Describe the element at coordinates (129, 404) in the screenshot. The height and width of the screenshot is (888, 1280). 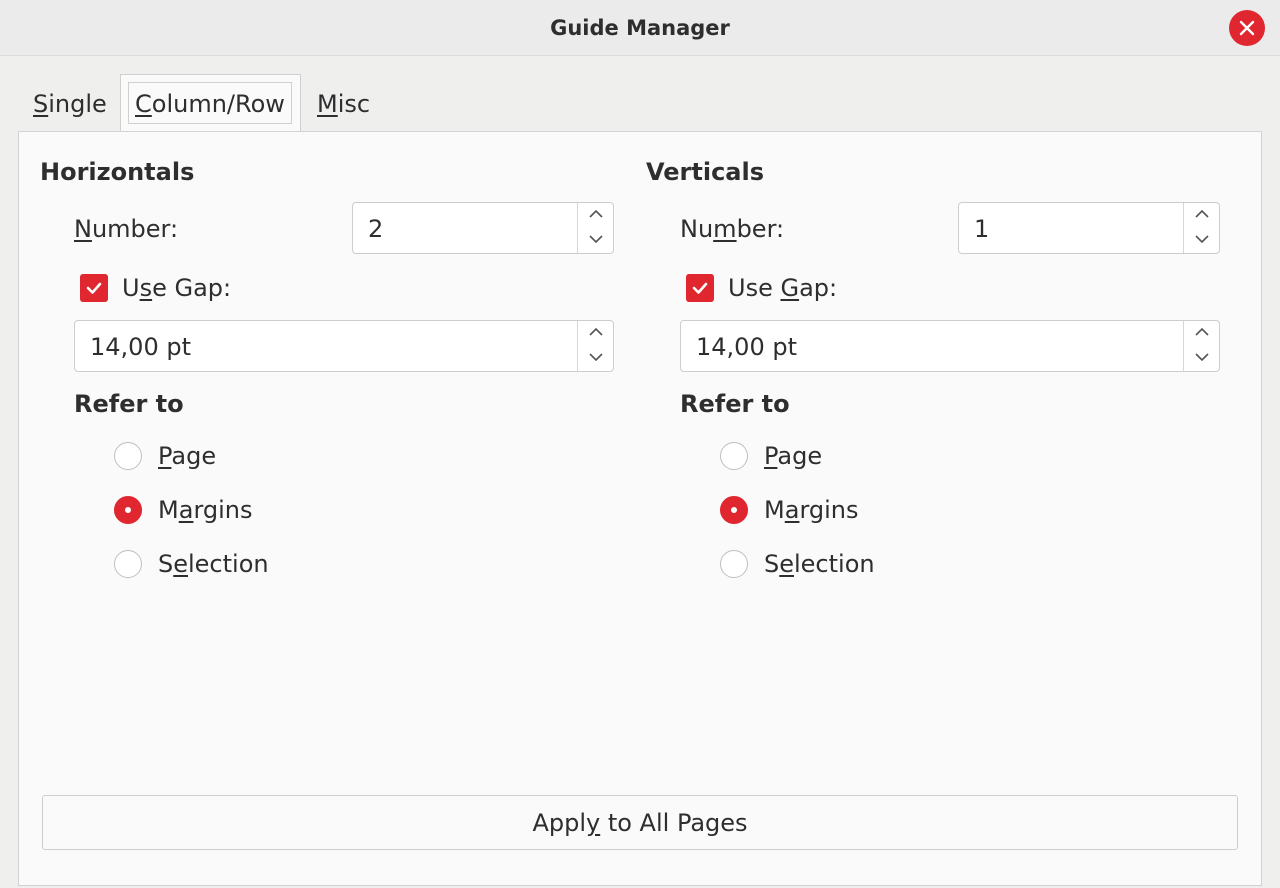
I see `horizontals-refer-to-title: Refer to` at that location.